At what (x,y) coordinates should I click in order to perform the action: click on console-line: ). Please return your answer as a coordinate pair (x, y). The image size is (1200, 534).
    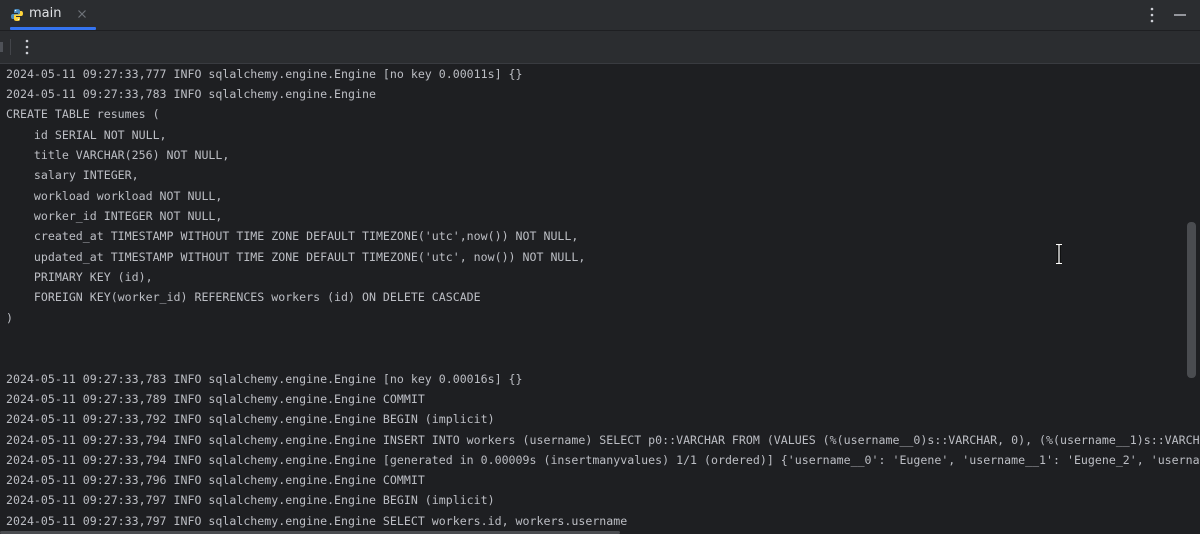
    Looking at the image, I should click on (9, 318).